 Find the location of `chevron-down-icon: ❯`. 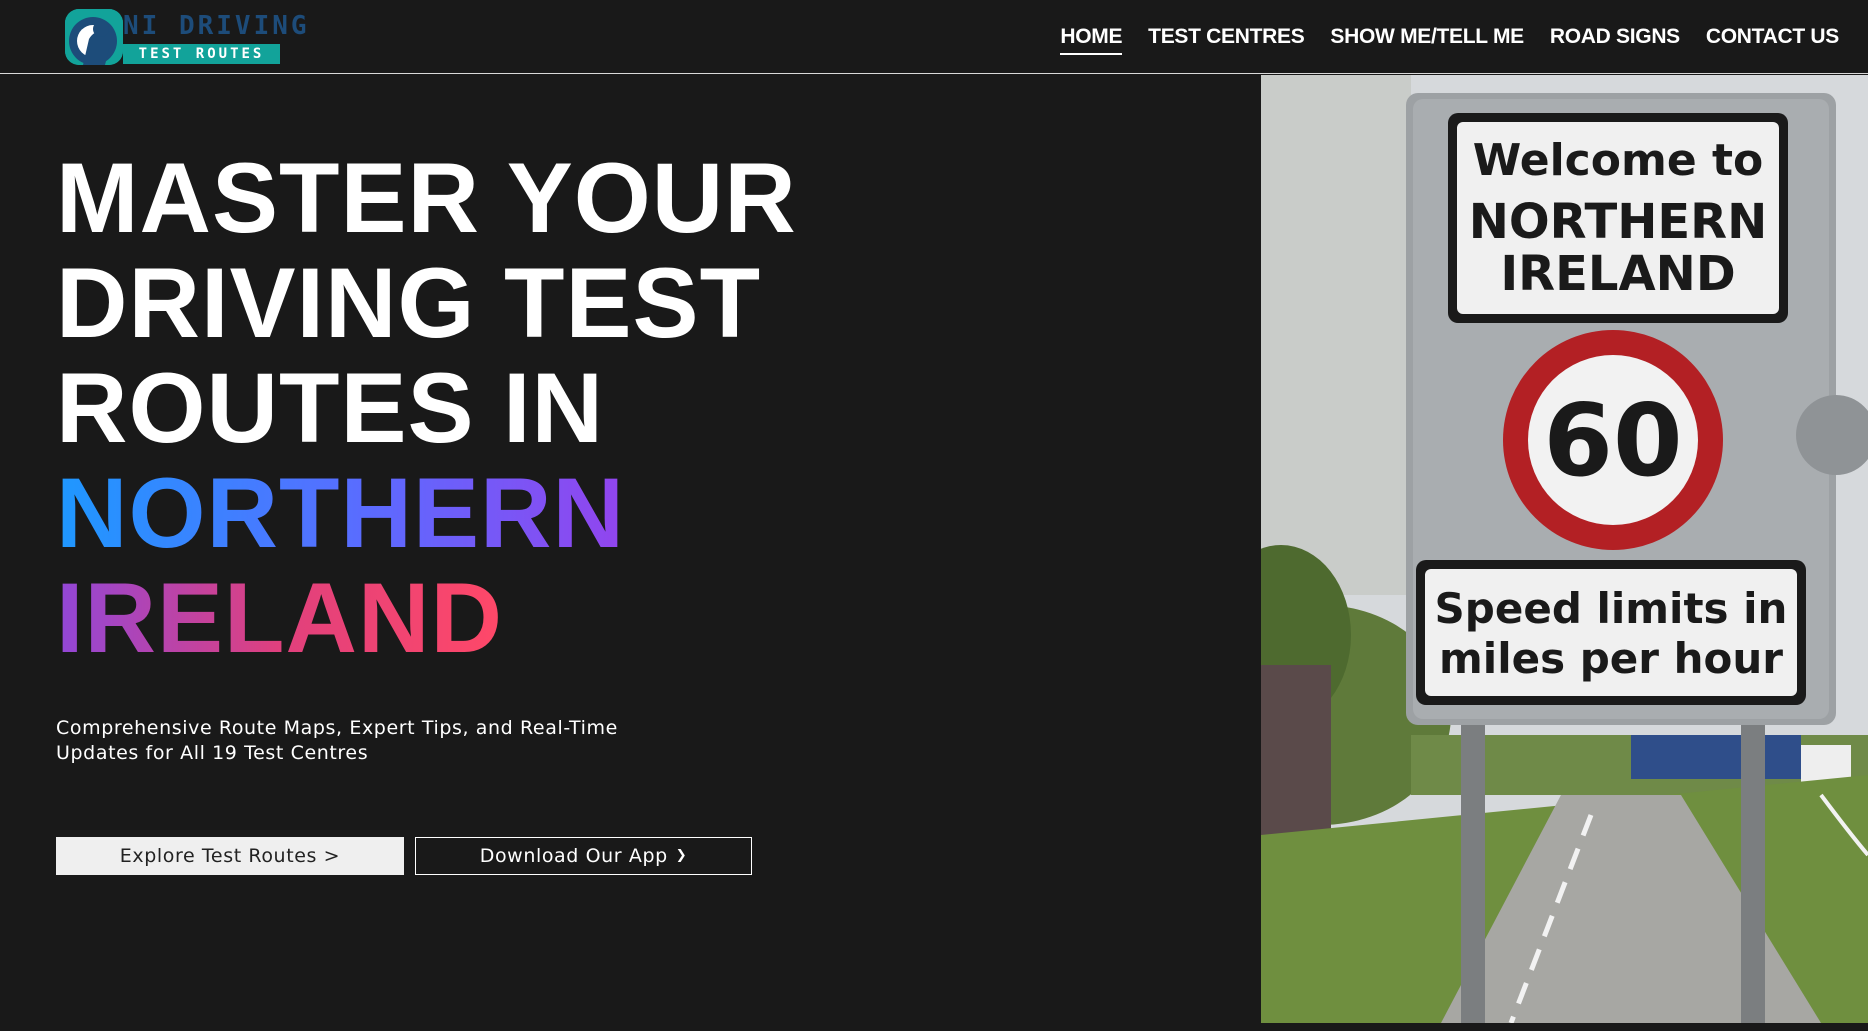

chevron-down-icon: ❯ is located at coordinates (681, 855).